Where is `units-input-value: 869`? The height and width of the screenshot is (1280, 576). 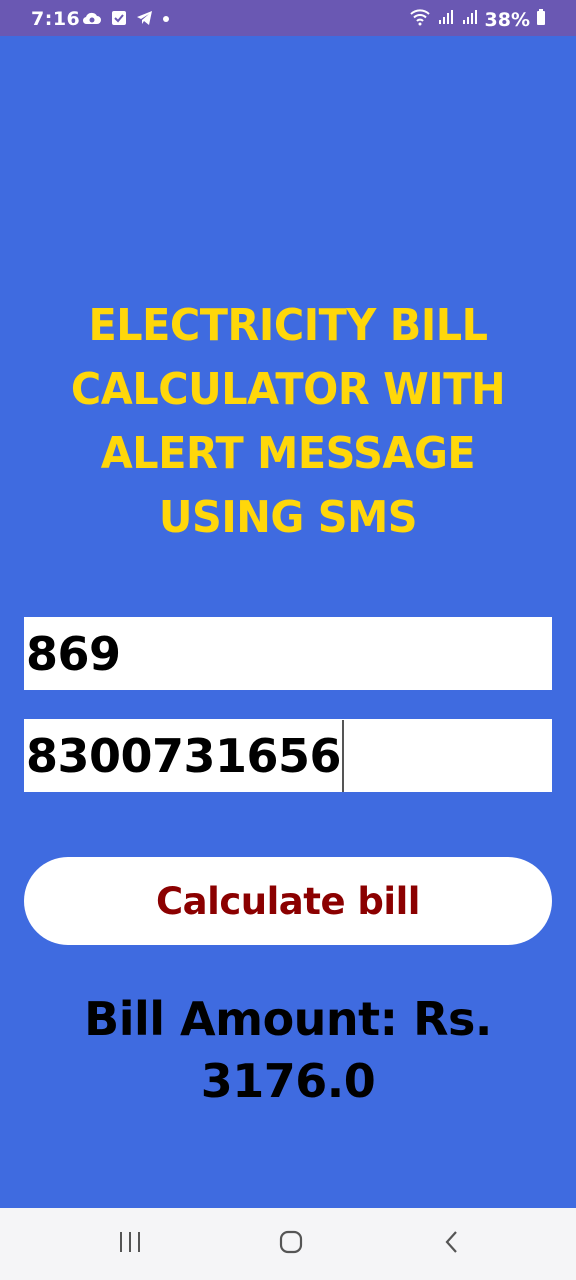
units-input-value: 869 is located at coordinates (73, 653).